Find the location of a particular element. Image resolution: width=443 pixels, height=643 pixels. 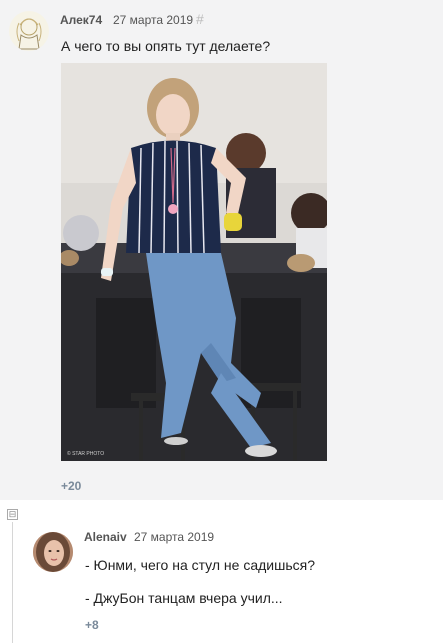

comment-text: А чего то вы опять тут делаете? is located at coordinates (166, 46).